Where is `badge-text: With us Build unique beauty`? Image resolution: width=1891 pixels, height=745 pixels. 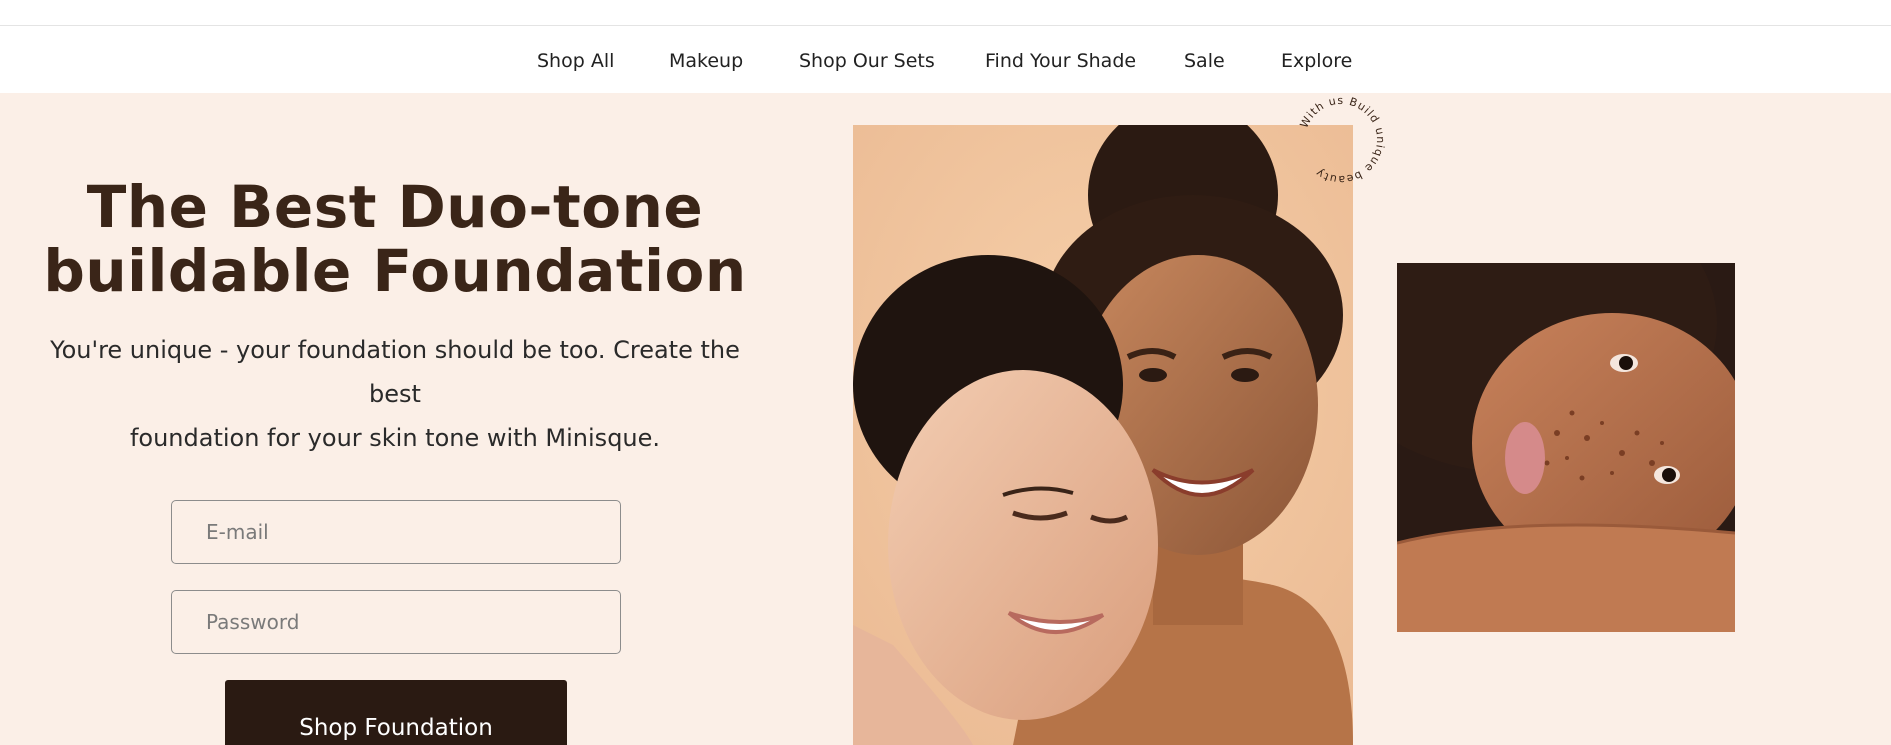
badge-text: With us Build unique beauty is located at coordinates (1341, 140).